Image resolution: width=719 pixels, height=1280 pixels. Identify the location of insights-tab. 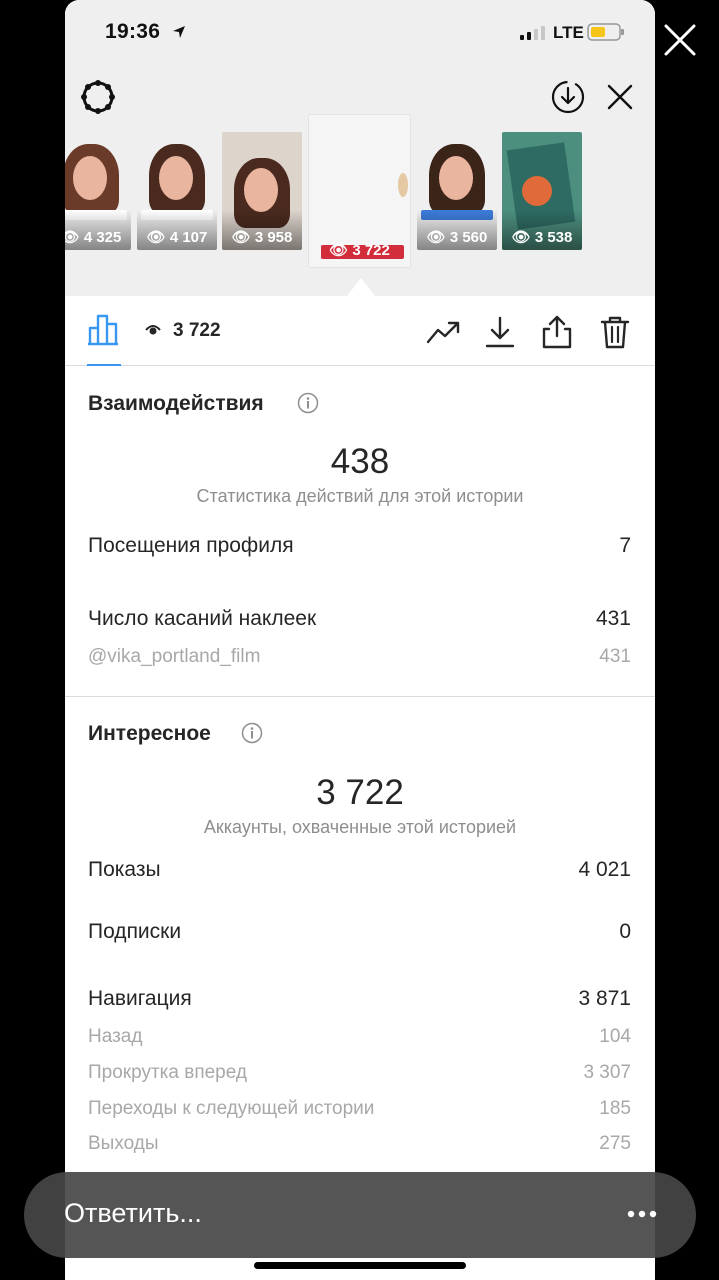
(104, 338).